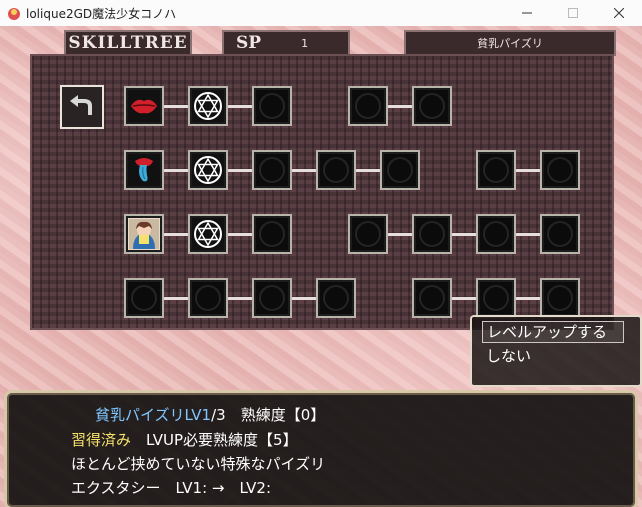 Image resolution: width=642 pixels, height=507 pixels. What do you see at coordinates (286, 43) in the screenshot?
I see `sp-panel: SP 1` at bounding box center [286, 43].